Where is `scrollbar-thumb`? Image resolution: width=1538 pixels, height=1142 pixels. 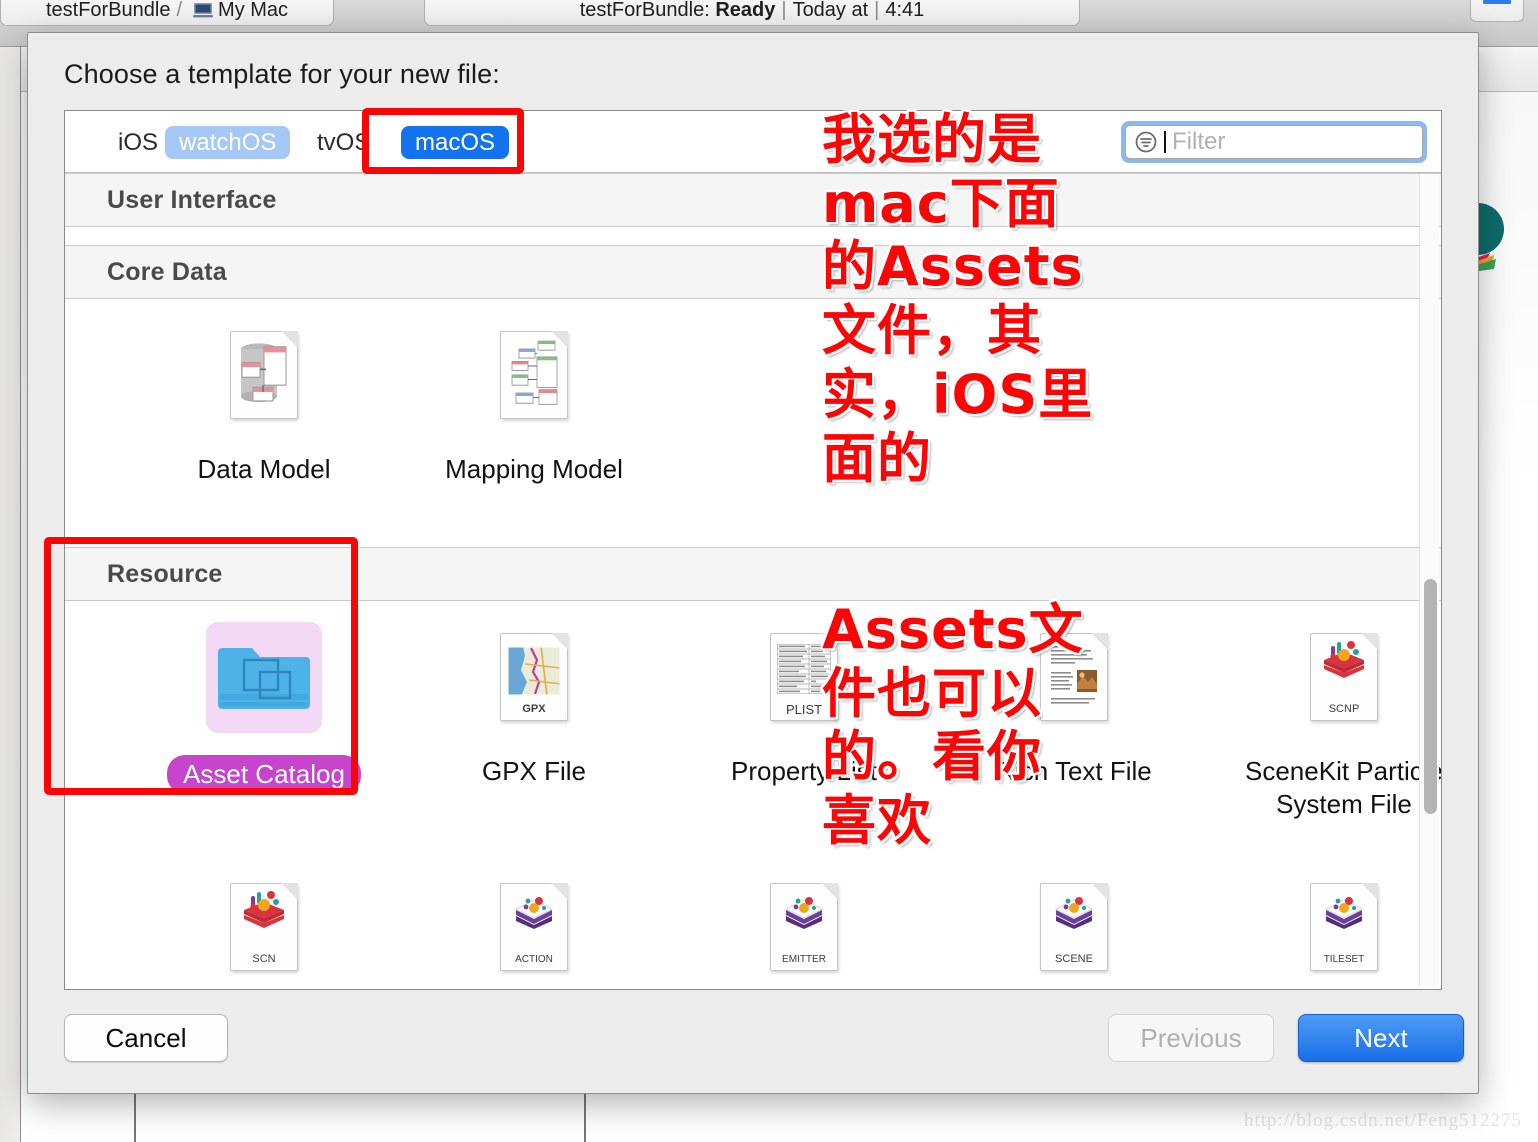 scrollbar-thumb is located at coordinates (1430, 696).